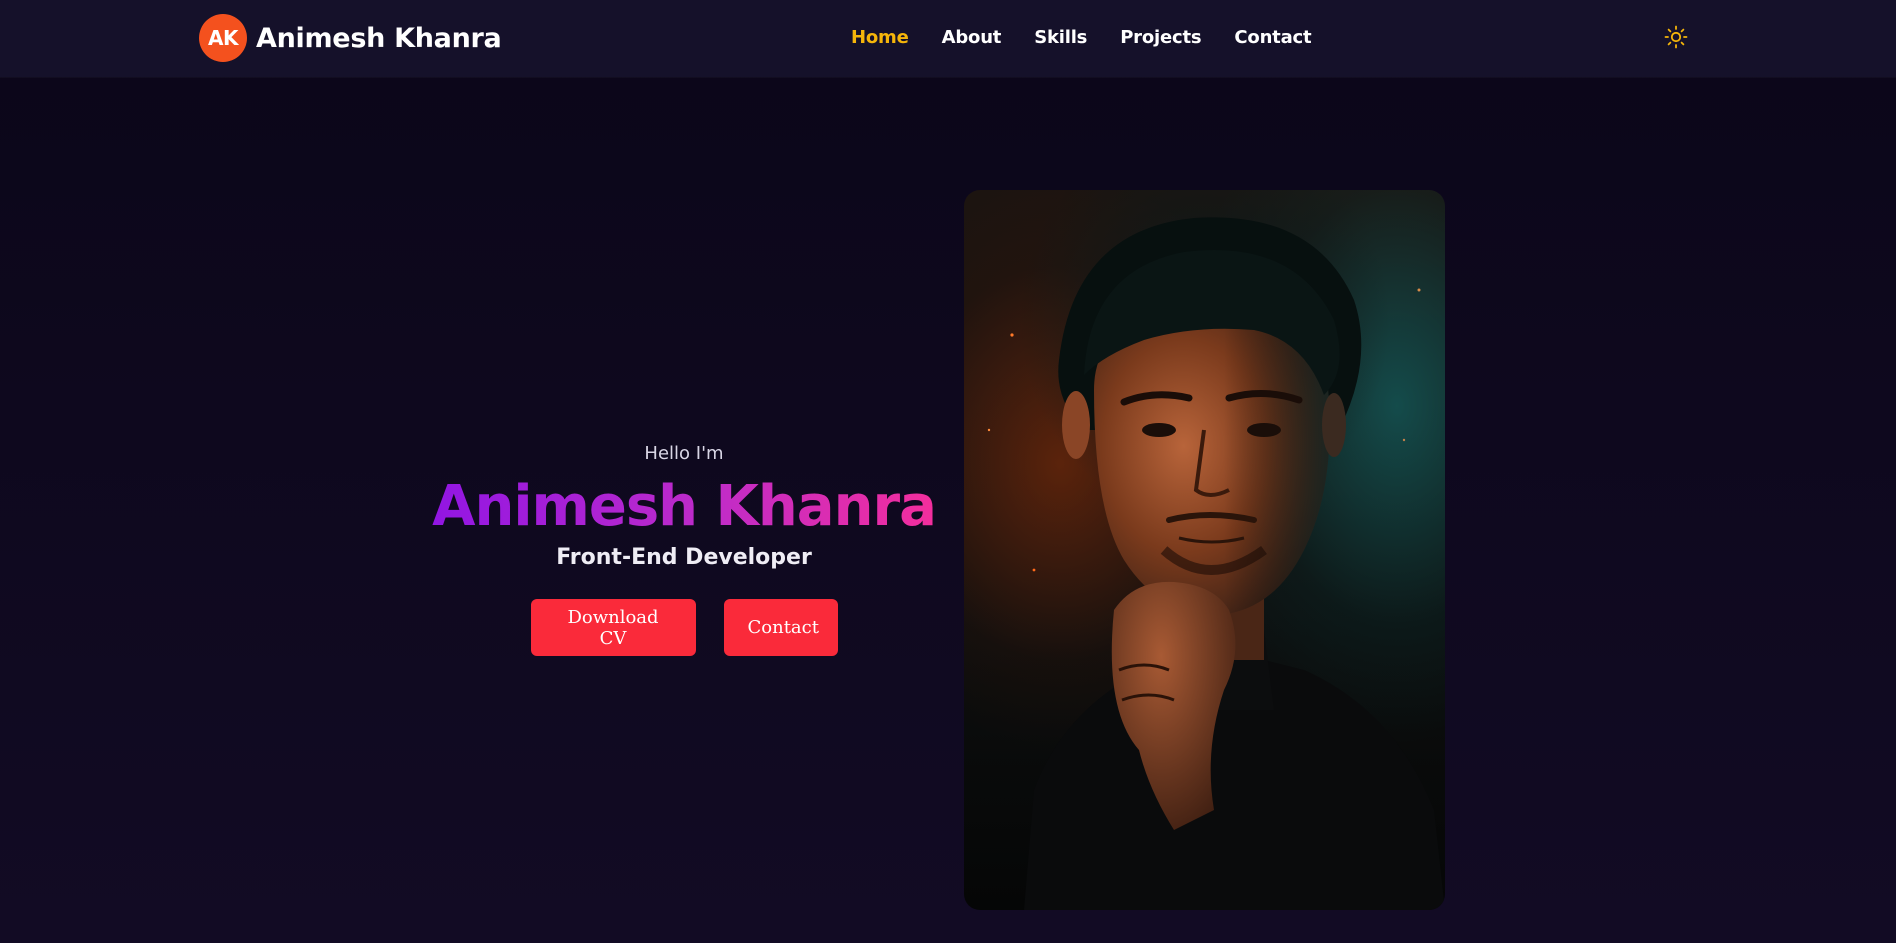 This screenshot has height=943, width=1896. I want to click on nav-link-about: About, so click(972, 37).